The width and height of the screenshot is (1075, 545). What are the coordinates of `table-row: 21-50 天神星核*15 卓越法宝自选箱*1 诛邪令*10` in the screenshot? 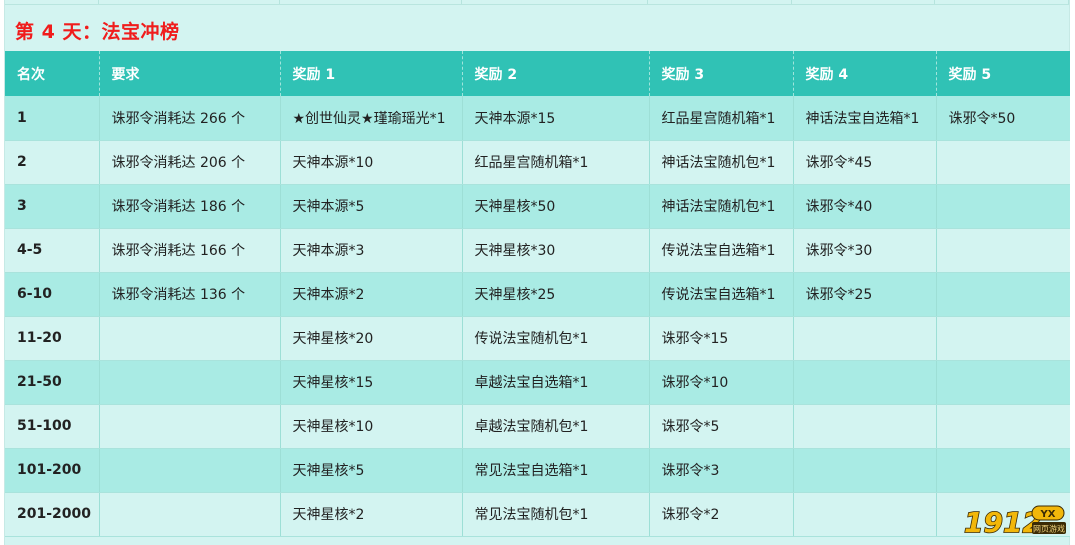 It's located at (537, 382).